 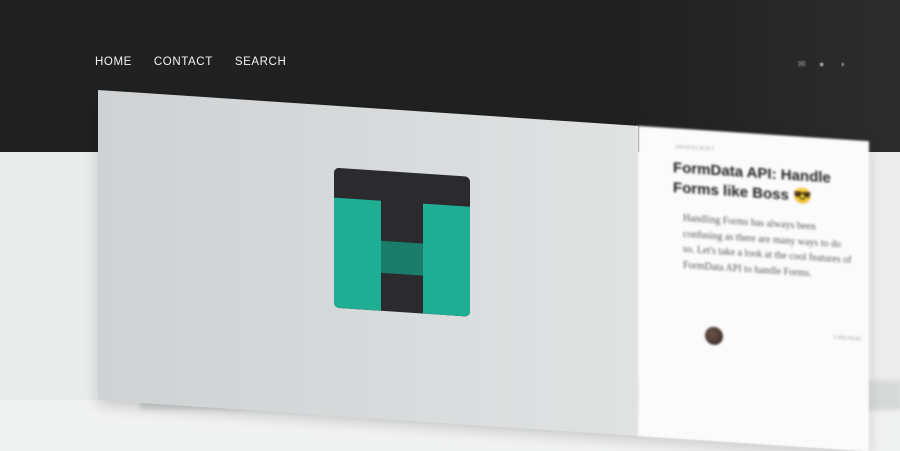 I want to click on logo-middle-bar, so click(x=402, y=258).